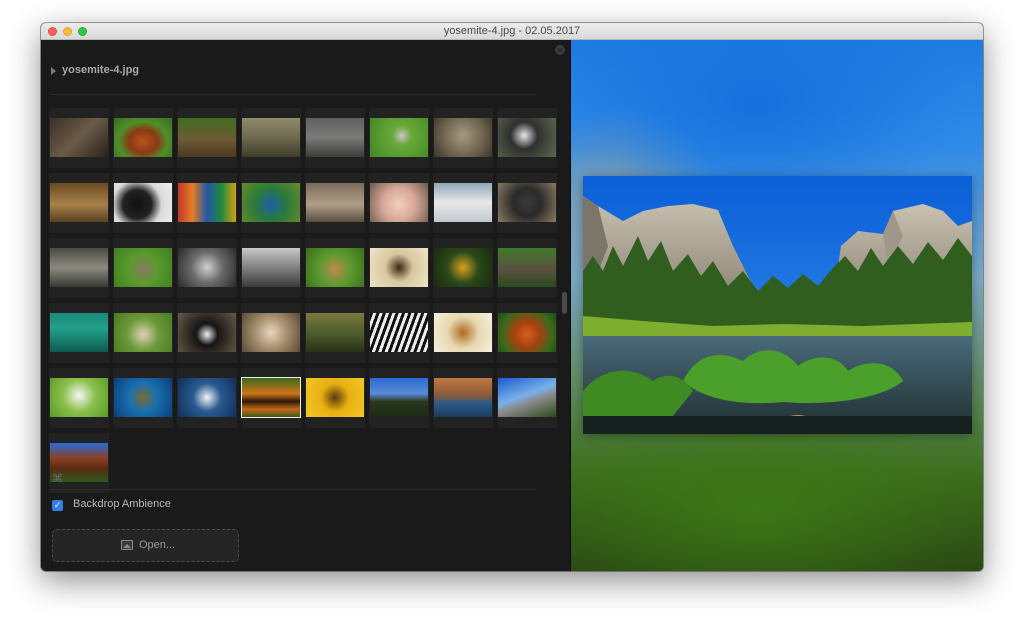  I want to click on thumb-squirrel, so click(527, 332).